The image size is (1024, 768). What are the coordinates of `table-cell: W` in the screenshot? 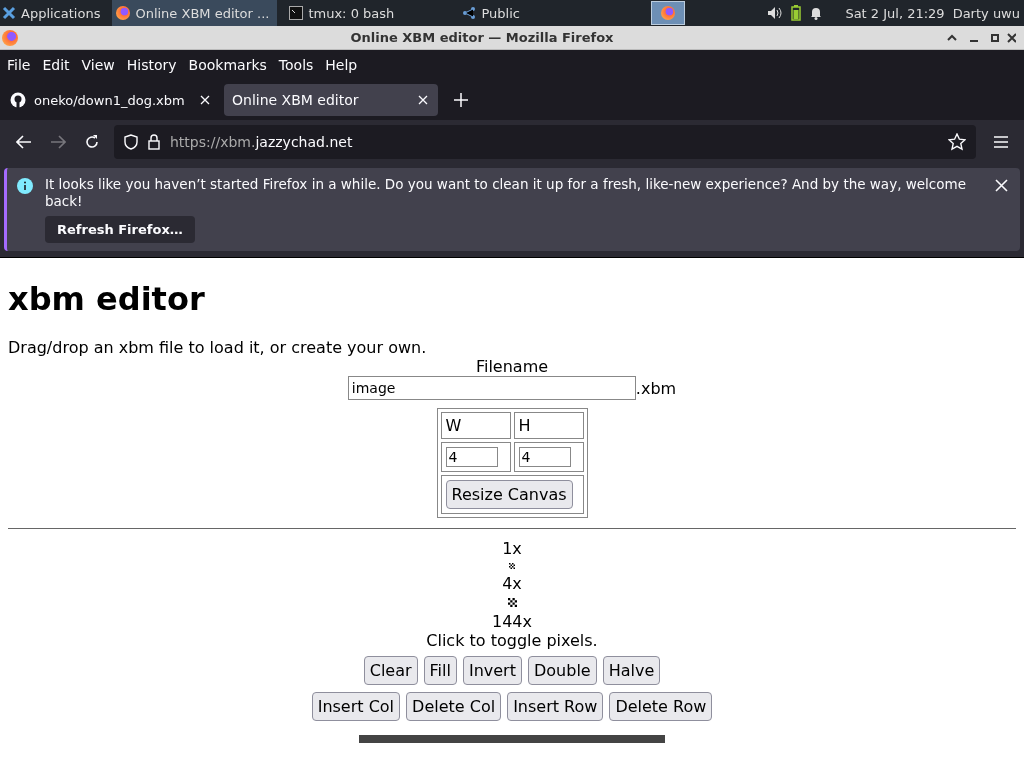 It's located at (475, 425).